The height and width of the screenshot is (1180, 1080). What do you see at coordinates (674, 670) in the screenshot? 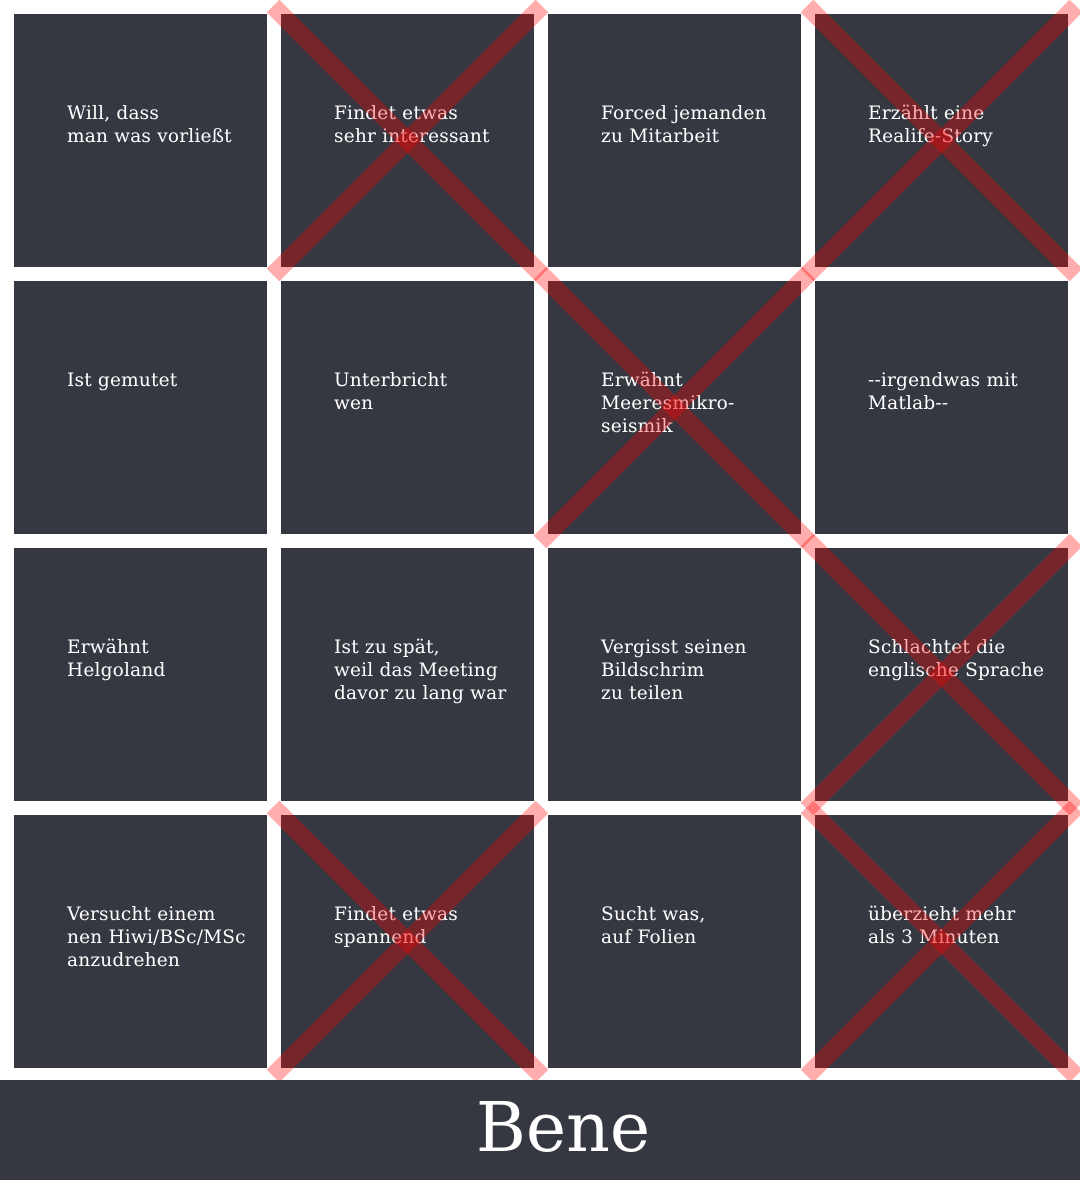
I see `bingo-cell-label: Vergisst seinen Bildschrim zu teilen` at bounding box center [674, 670].